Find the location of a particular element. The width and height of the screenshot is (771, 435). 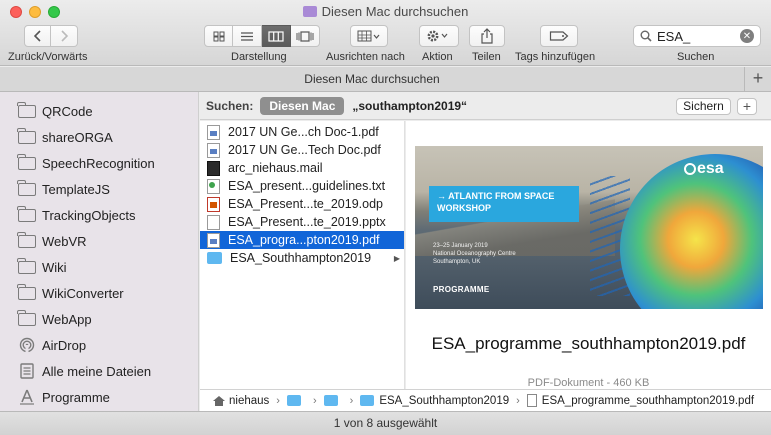

sidebar-item-trackingobjects: TrackingObjects is located at coordinates (99, 215).